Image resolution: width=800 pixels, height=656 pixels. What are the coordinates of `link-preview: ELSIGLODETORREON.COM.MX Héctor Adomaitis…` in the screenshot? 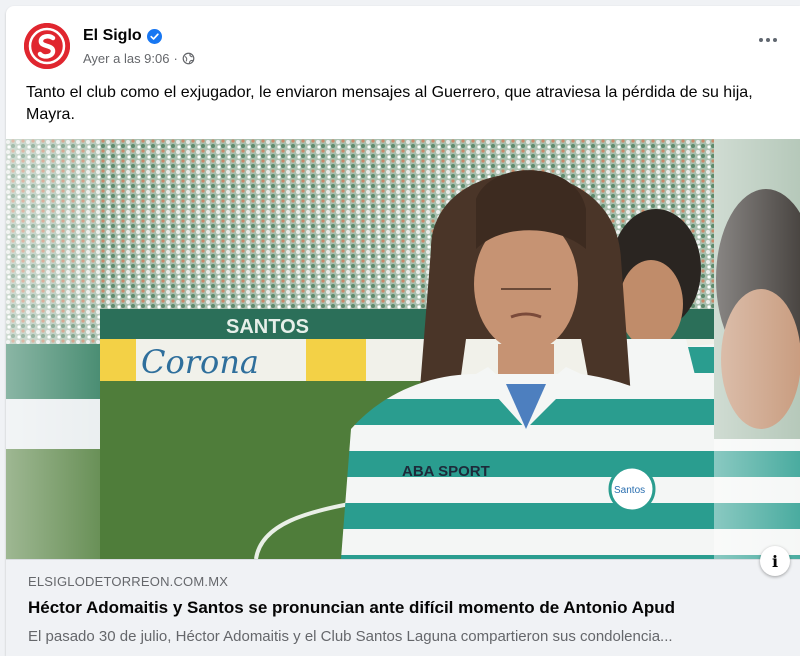 It's located at (403, 607).